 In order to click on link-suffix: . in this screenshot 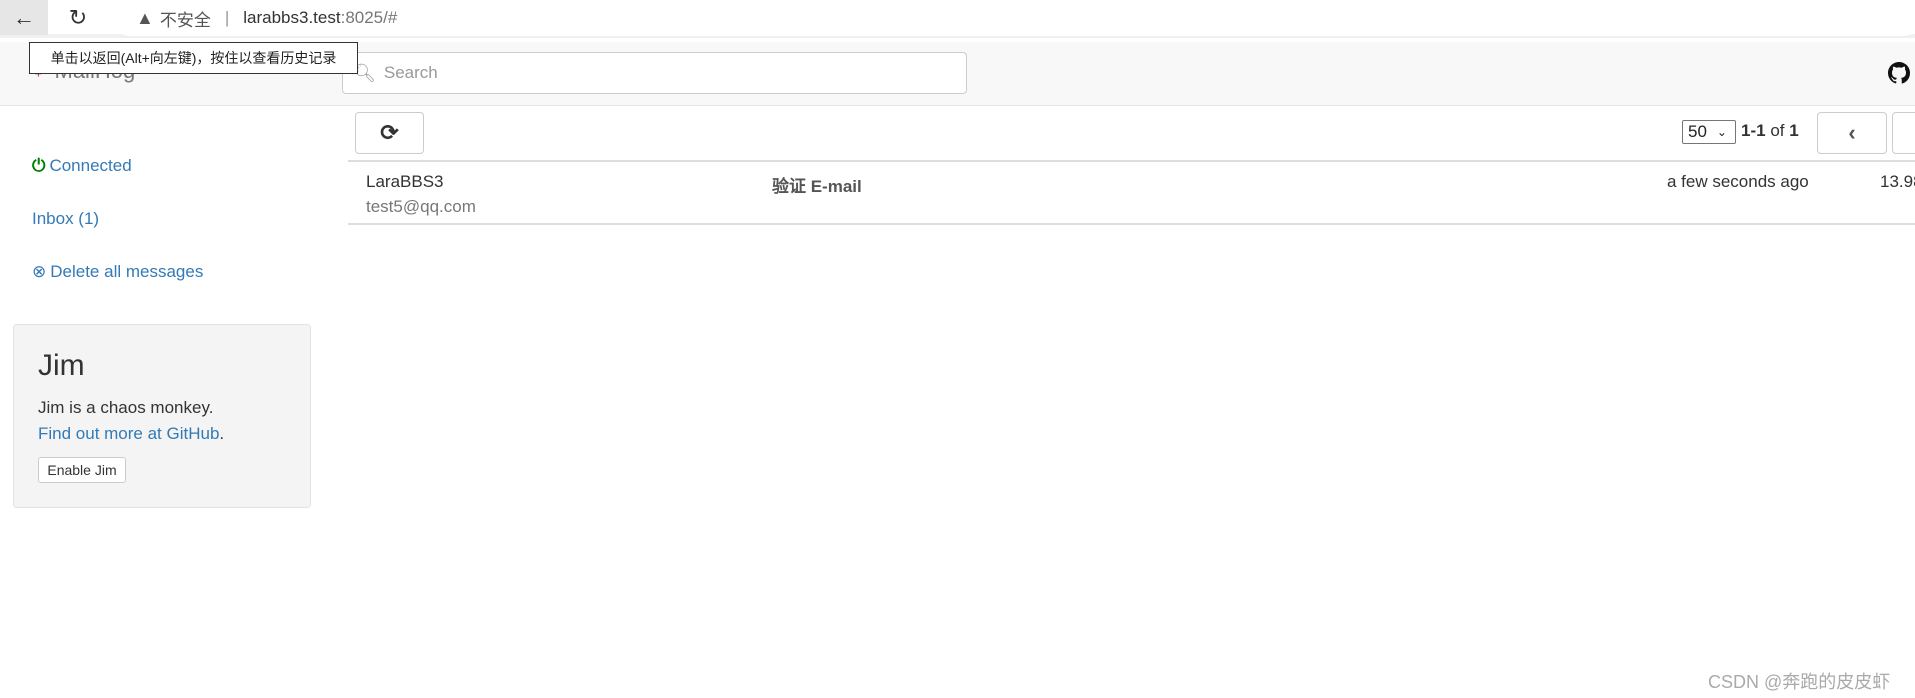, I will do `click(222, 433)`.